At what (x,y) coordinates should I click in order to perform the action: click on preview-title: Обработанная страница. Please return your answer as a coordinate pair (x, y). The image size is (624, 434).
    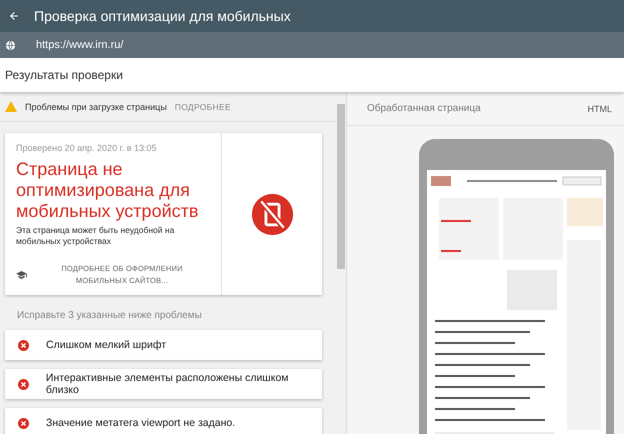
    Looking at the image, I should click on (424, 108).